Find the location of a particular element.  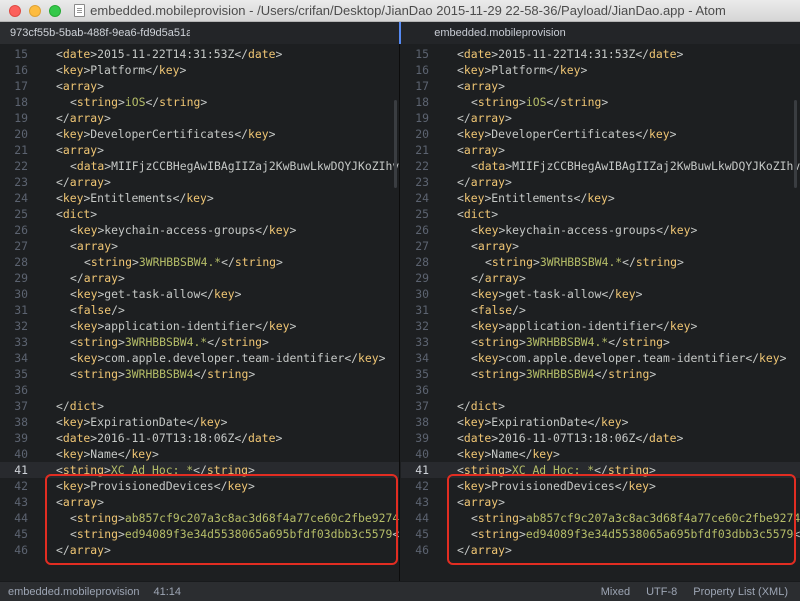

code-text: <string>iOS</string> is located at coordinates (539, 102).